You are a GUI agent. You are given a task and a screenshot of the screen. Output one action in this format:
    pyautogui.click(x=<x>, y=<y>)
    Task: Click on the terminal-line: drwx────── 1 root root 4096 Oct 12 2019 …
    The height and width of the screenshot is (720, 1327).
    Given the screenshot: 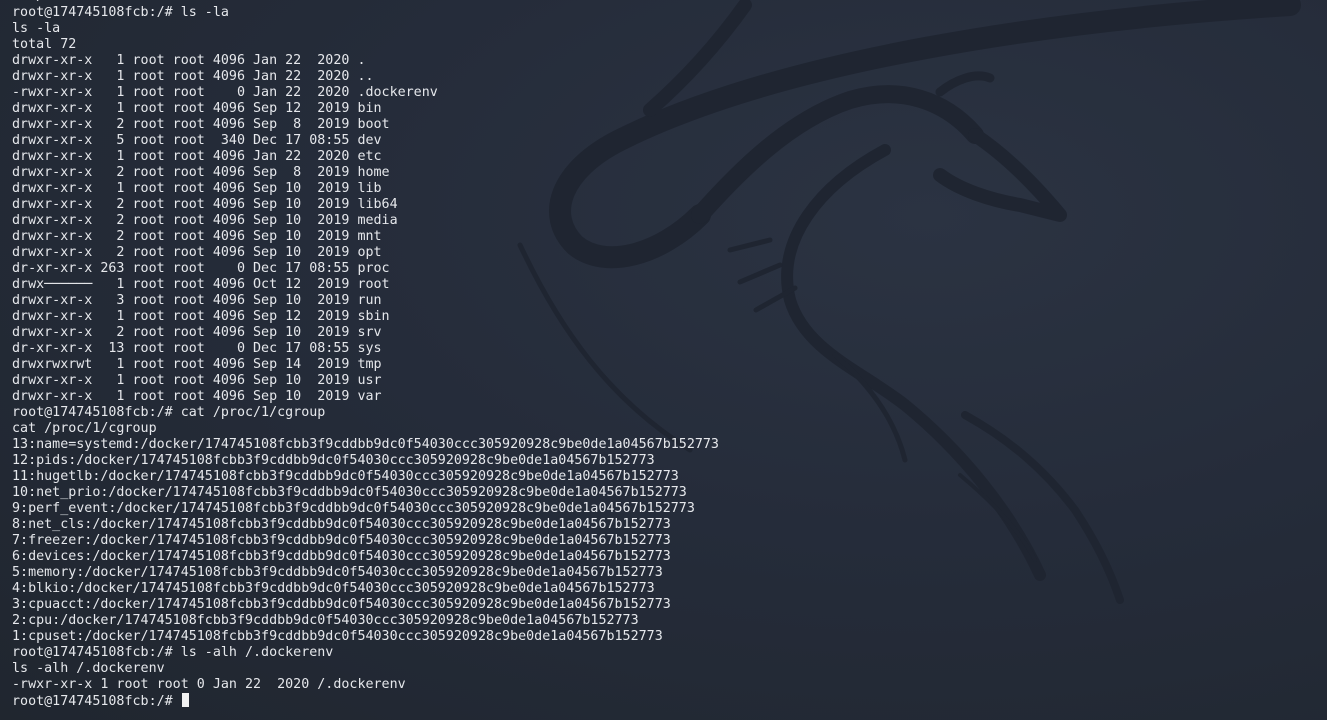 What is the action you would take?
    pyautogui.click(x=201, y=284)
    